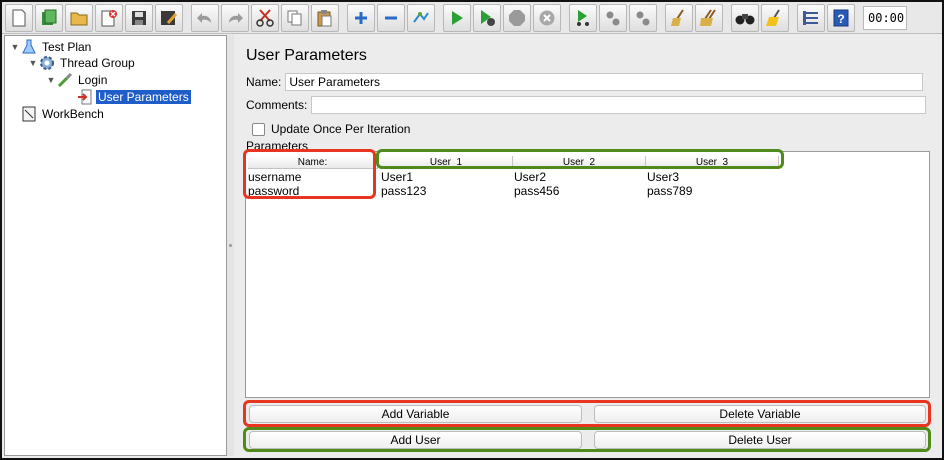 This screenshot has width=944, height=460. Describe the element at coordinates (169, 17) in the screenshot. I see `save-as-icon` at that location.